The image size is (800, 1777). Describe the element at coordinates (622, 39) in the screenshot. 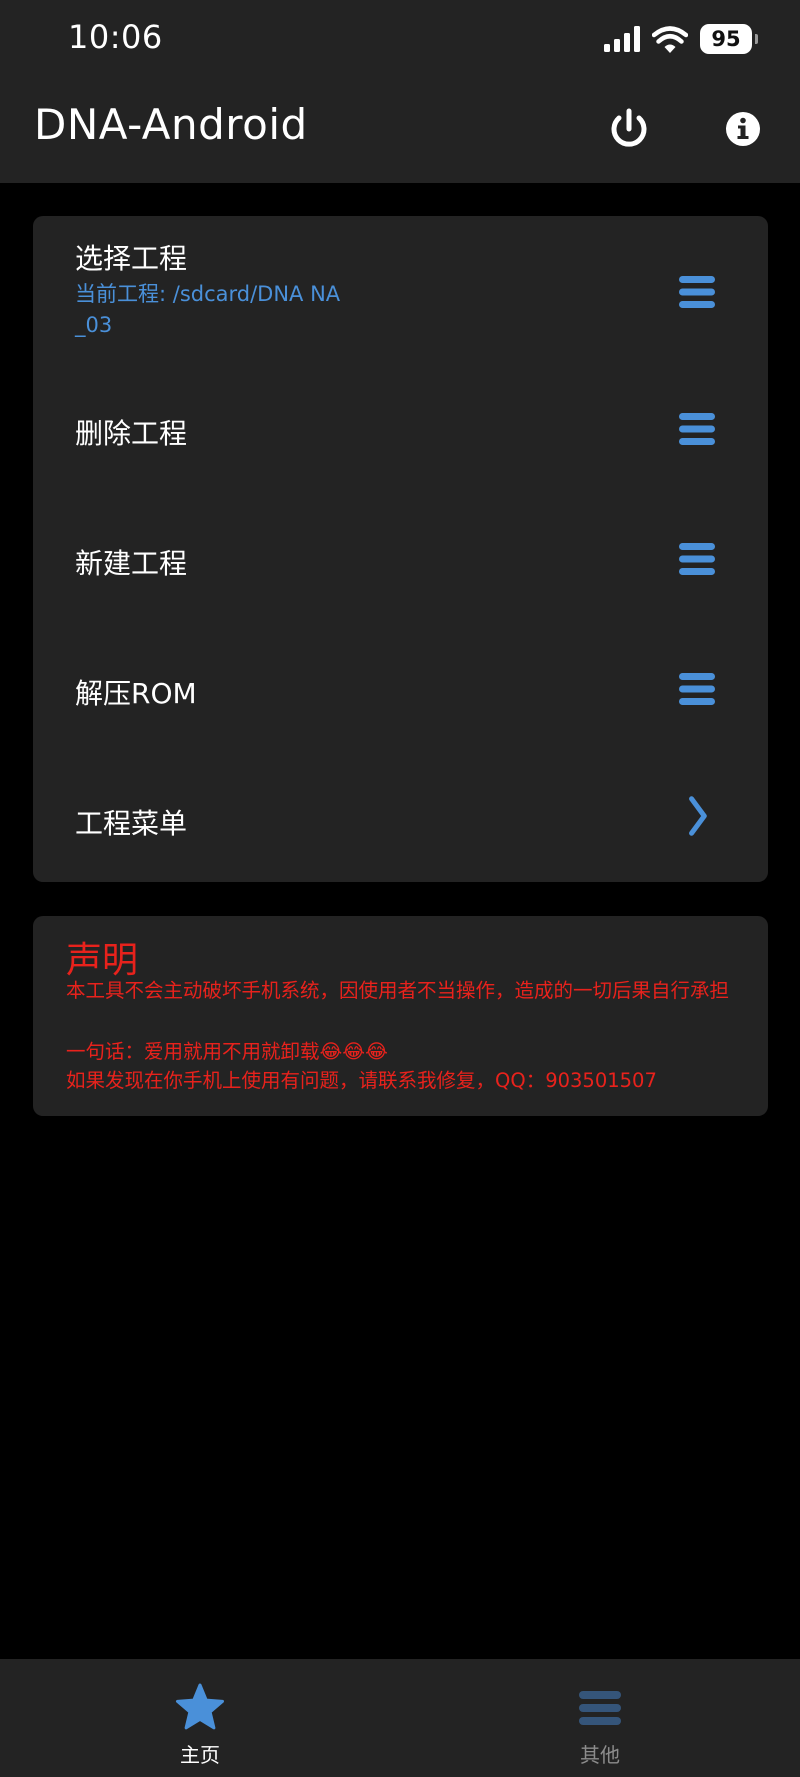

I see `signal-icon` at that location.